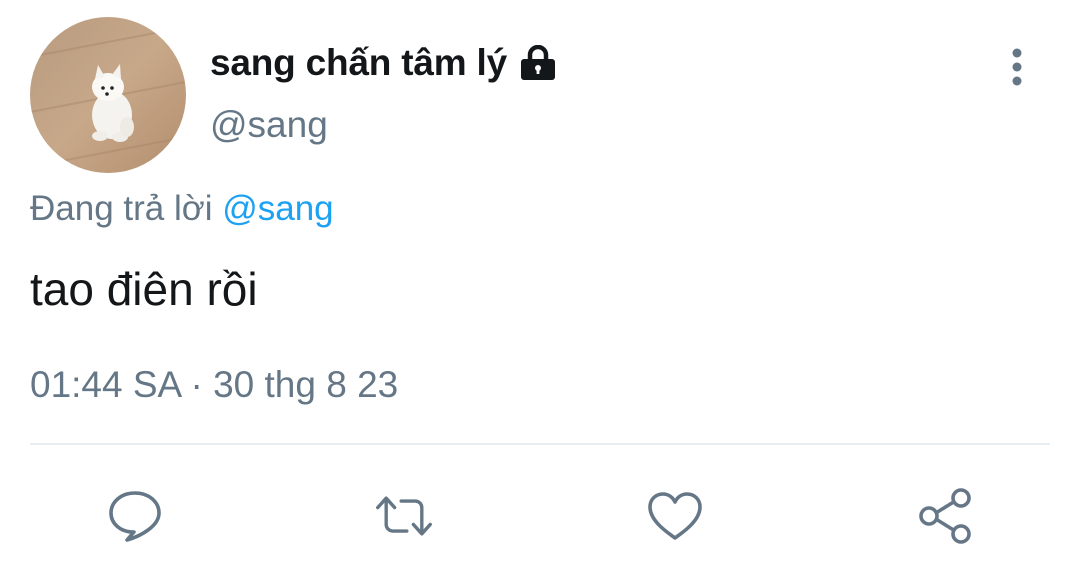 The width and height of the screenshot is (1080, 583). I want to click on more-vertical-icon, so click(1017, 67).